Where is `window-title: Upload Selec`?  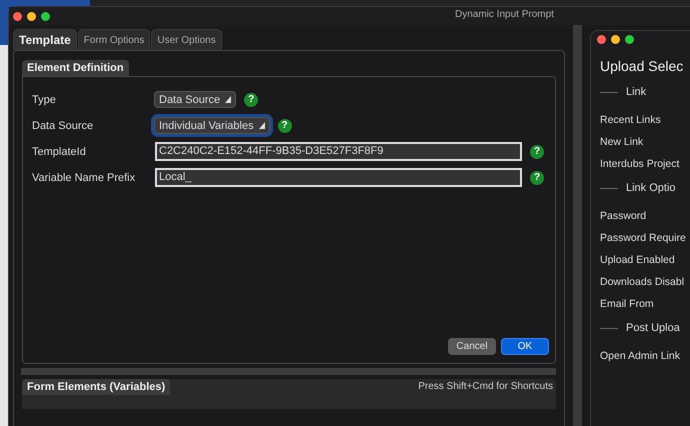 window-title: Upload Selec is located at coordinates (641, 65).